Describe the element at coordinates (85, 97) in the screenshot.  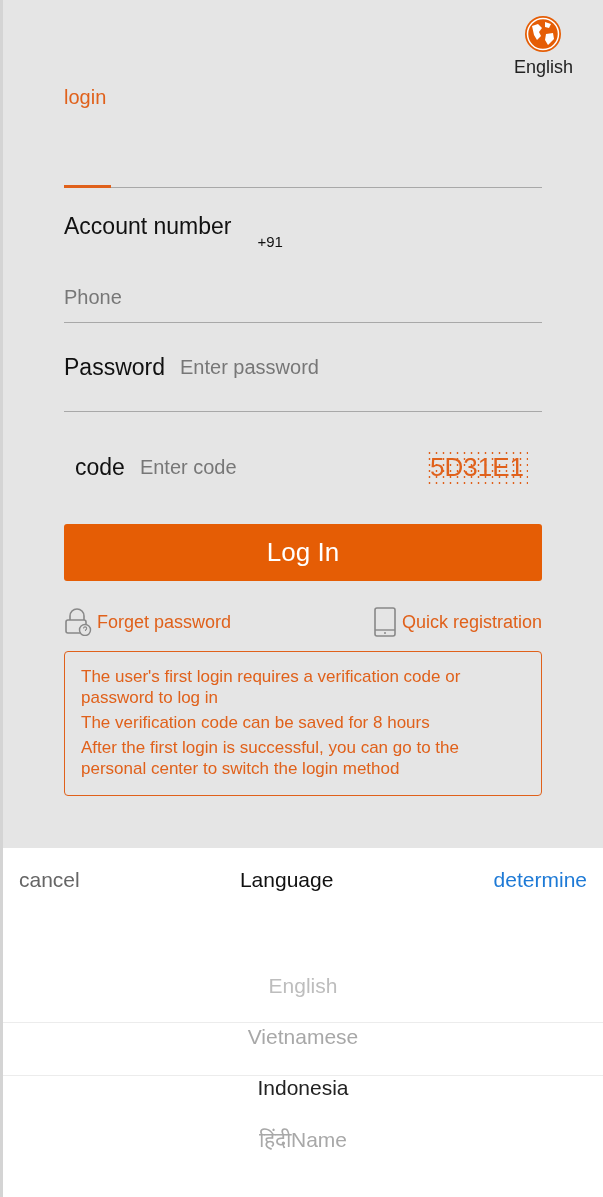
I see `login-tab: login` at that location.